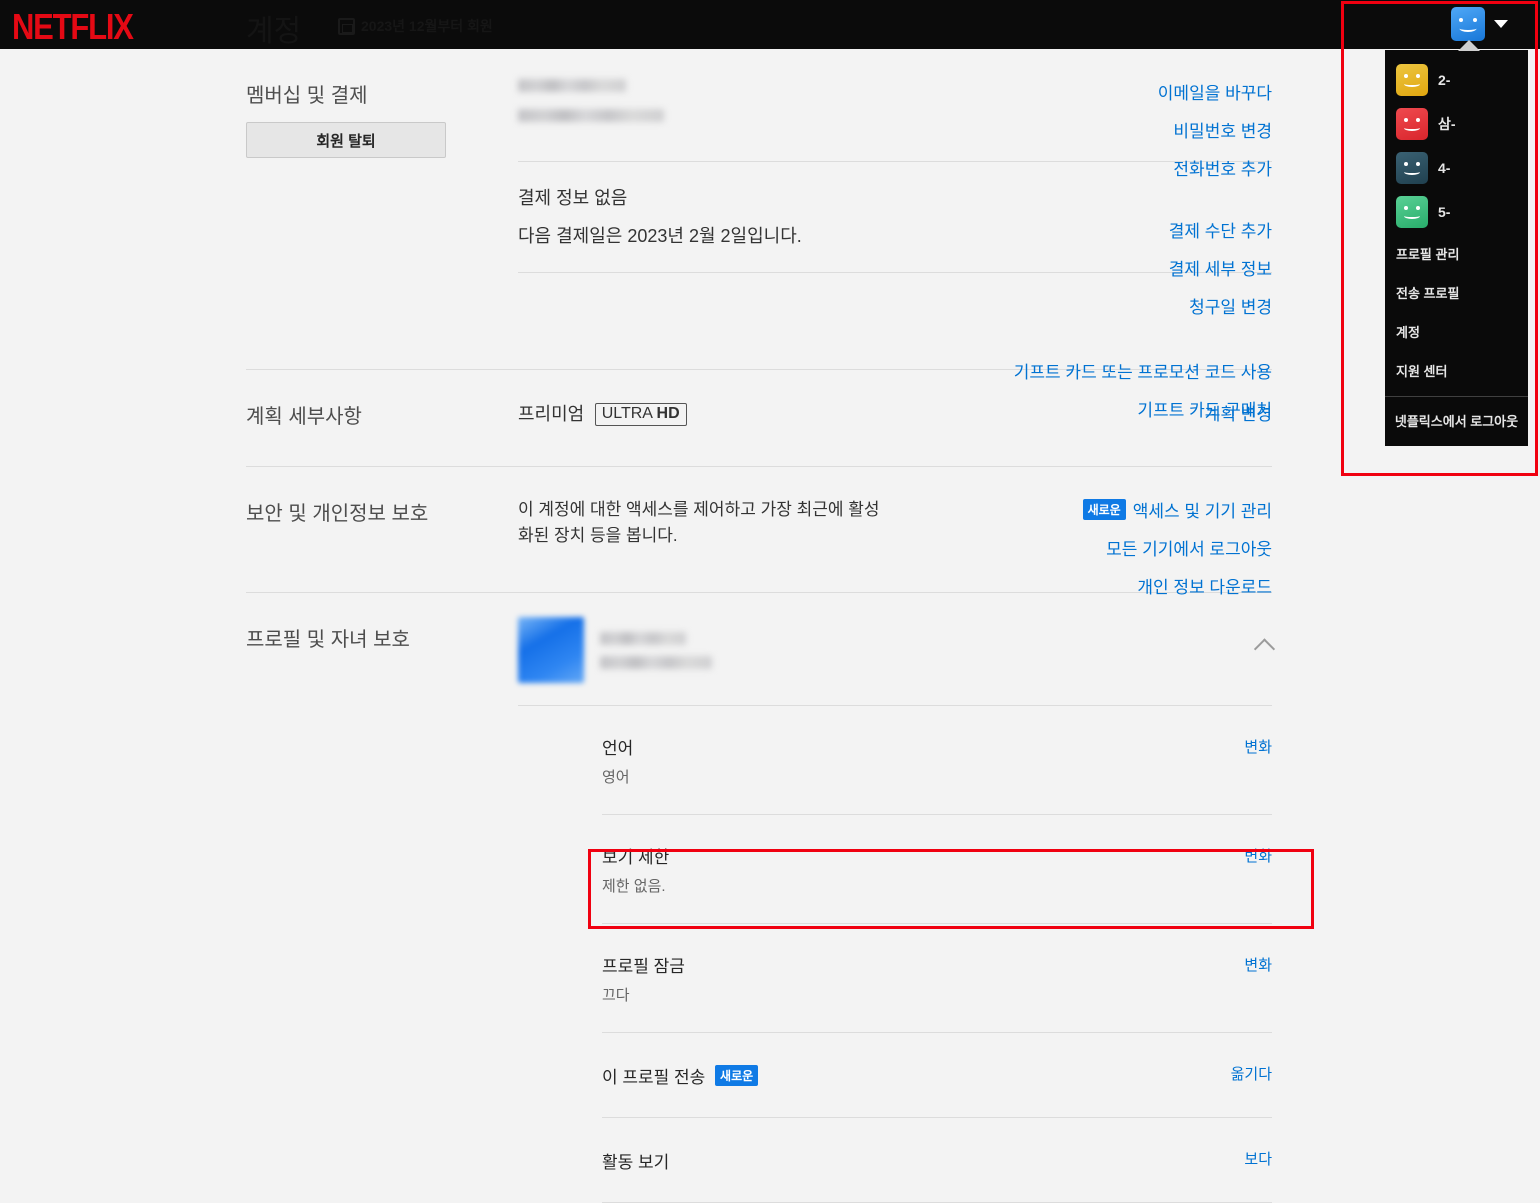 The image size is (1540, 1203). Describe the element at coordinates (618, 748) in the screenshot. I see `setting-title: 언어` at that location.